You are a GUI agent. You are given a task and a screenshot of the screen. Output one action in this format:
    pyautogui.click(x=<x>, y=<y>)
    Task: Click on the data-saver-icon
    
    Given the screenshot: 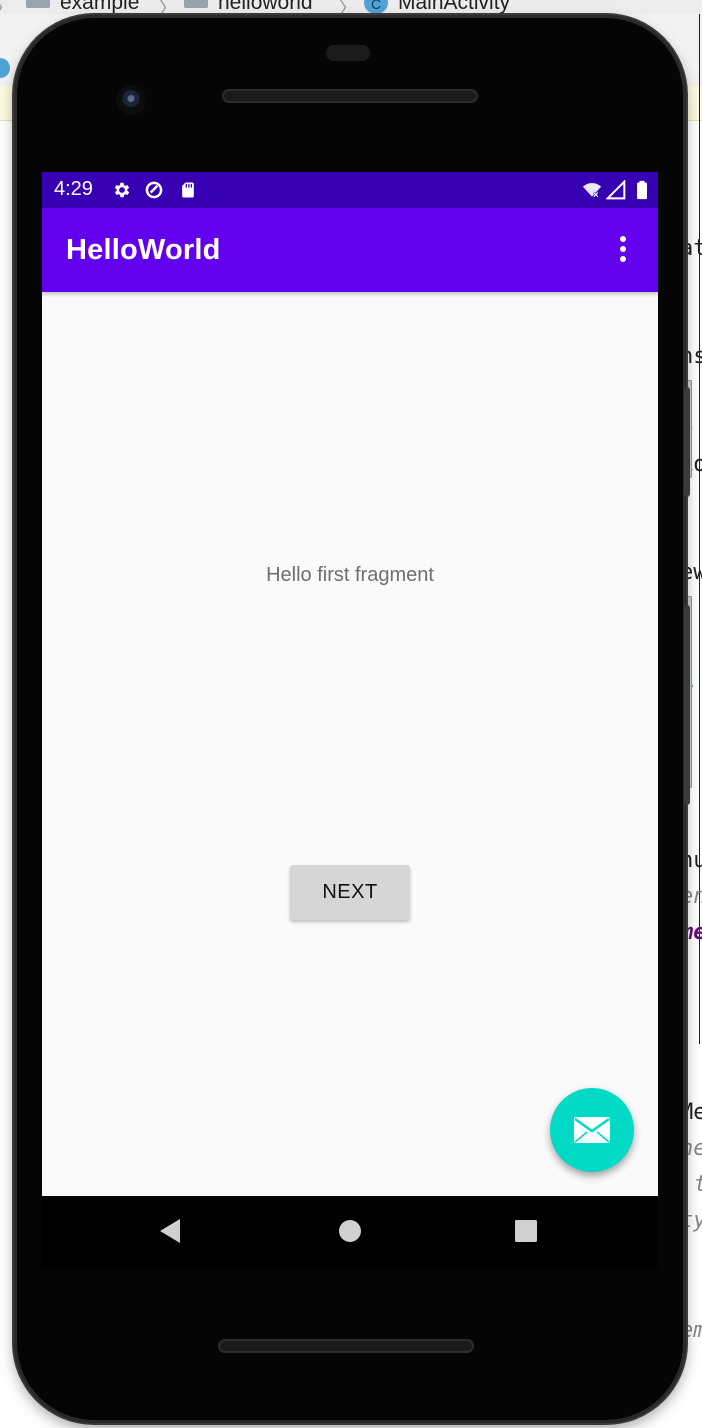 What is the action you would take?
    pyautogui.click(x=154, y=190)
    